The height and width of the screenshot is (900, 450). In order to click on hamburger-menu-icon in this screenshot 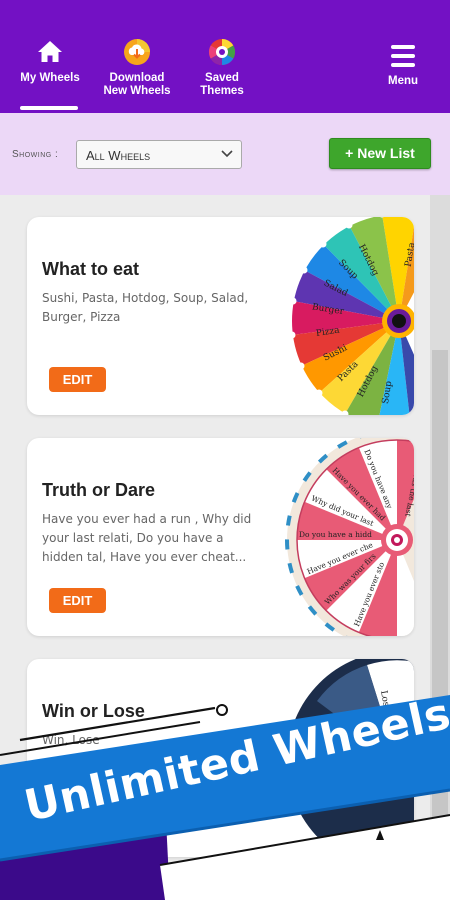, I will do `click(403, 56)`.